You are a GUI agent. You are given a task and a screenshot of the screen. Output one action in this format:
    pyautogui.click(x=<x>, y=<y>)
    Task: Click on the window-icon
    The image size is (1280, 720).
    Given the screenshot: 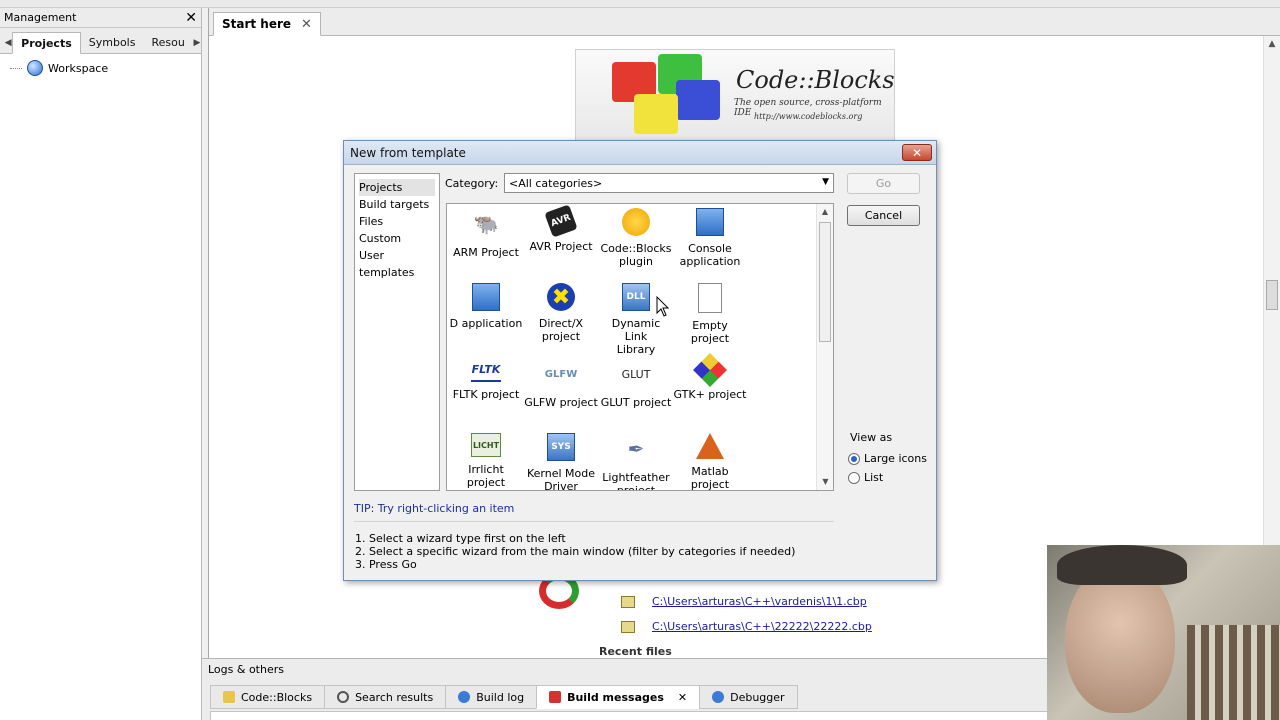 What is the action you would take?
    pyautogui.click(x=710, y=222)
    